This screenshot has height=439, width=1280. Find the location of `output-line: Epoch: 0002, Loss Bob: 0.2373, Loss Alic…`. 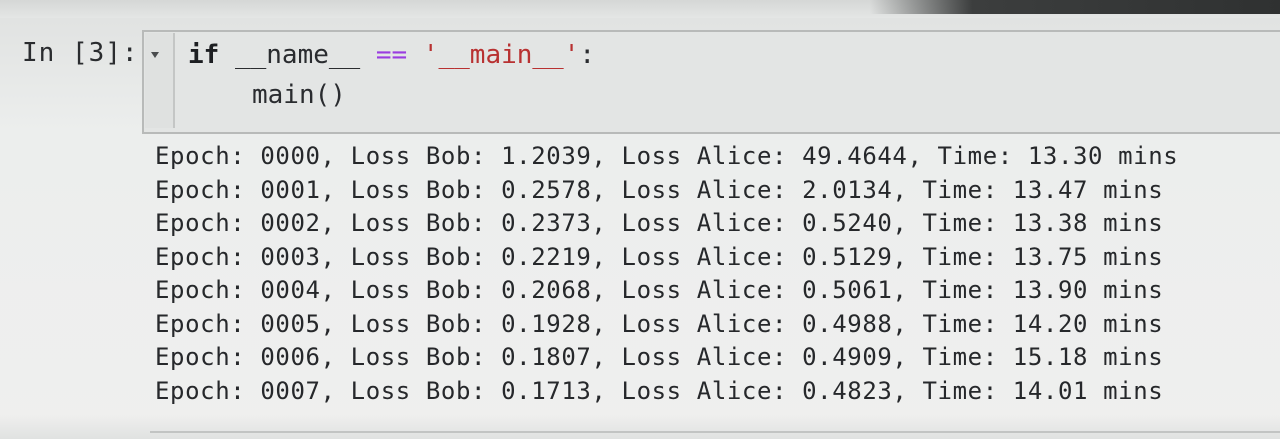

output-line: Epoch: 0002, Loss Bob: 0.2373, Loss Alic… is located at coordinates (659, 223).